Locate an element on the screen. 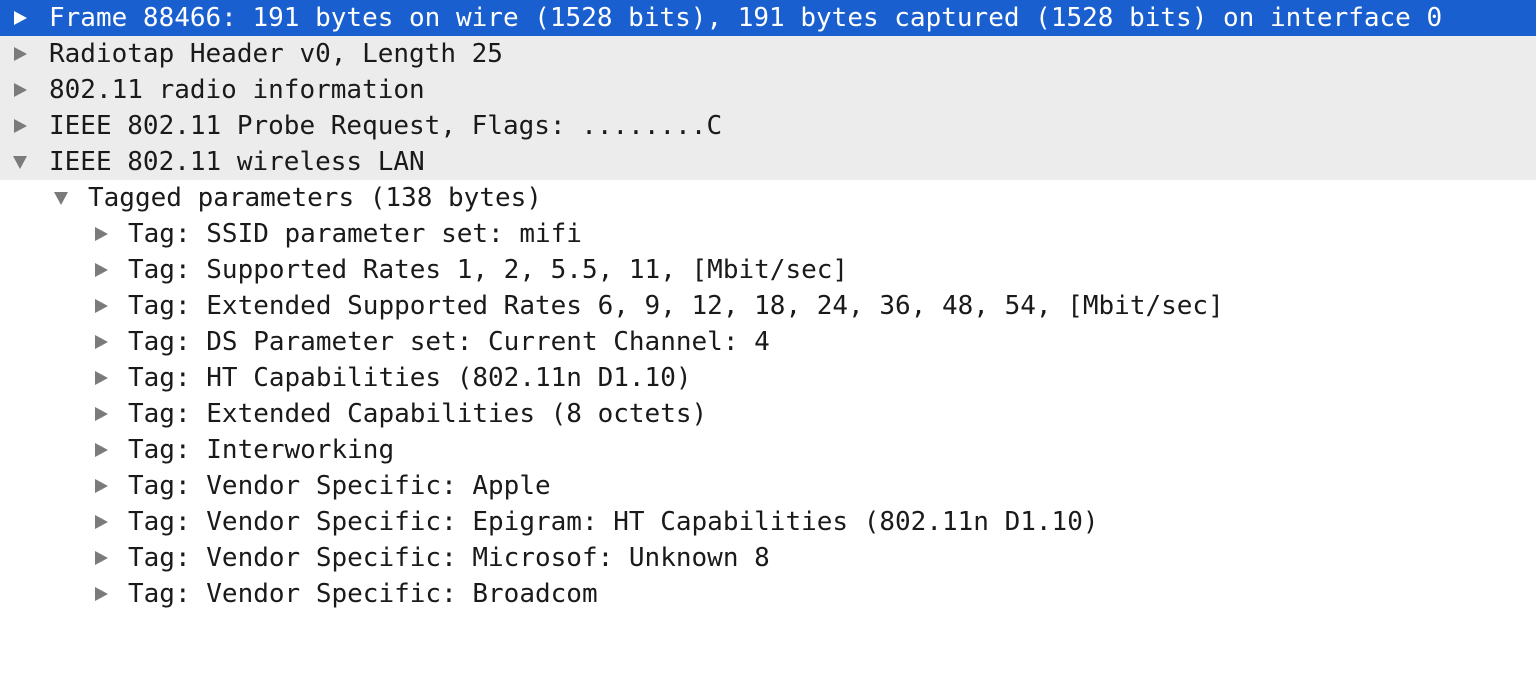  tree-row-tag: Tag: HT Capabilities (802.11n D1.10) is located at coordinates (768, 378).